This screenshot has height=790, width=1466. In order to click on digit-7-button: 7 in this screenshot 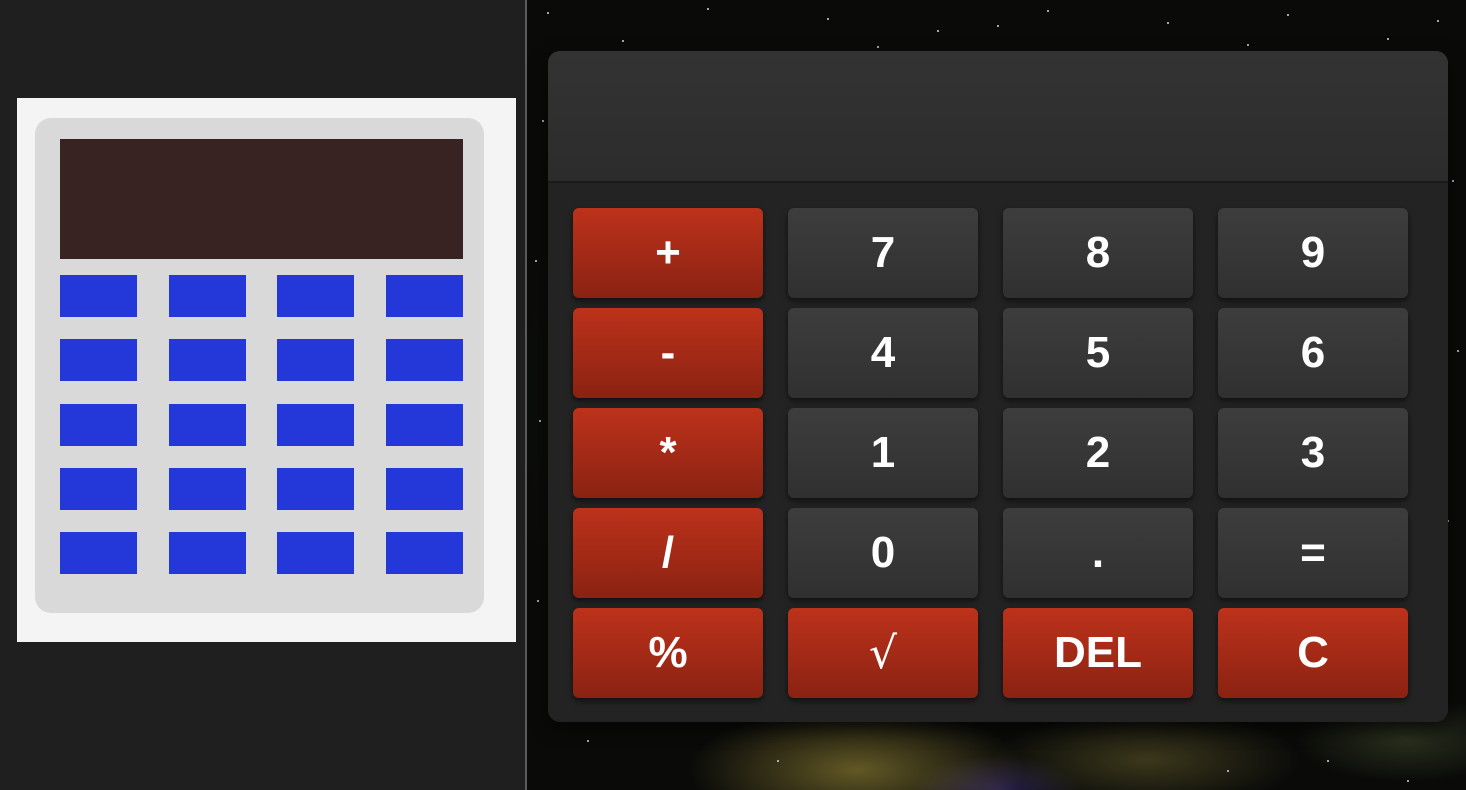, I will do `click(883, 253)`.